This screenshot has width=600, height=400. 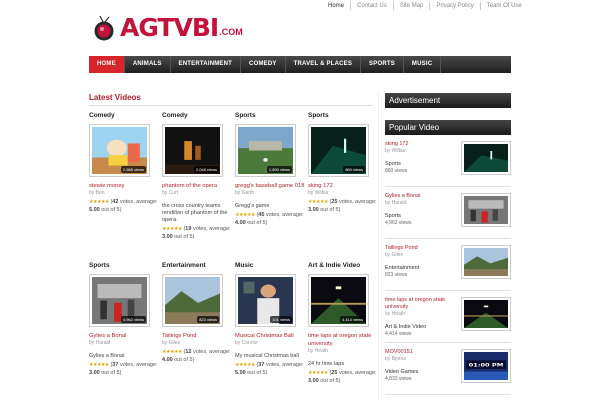 I want to click on video-title: Gylies a Bonal, so click(x=125, y=336).